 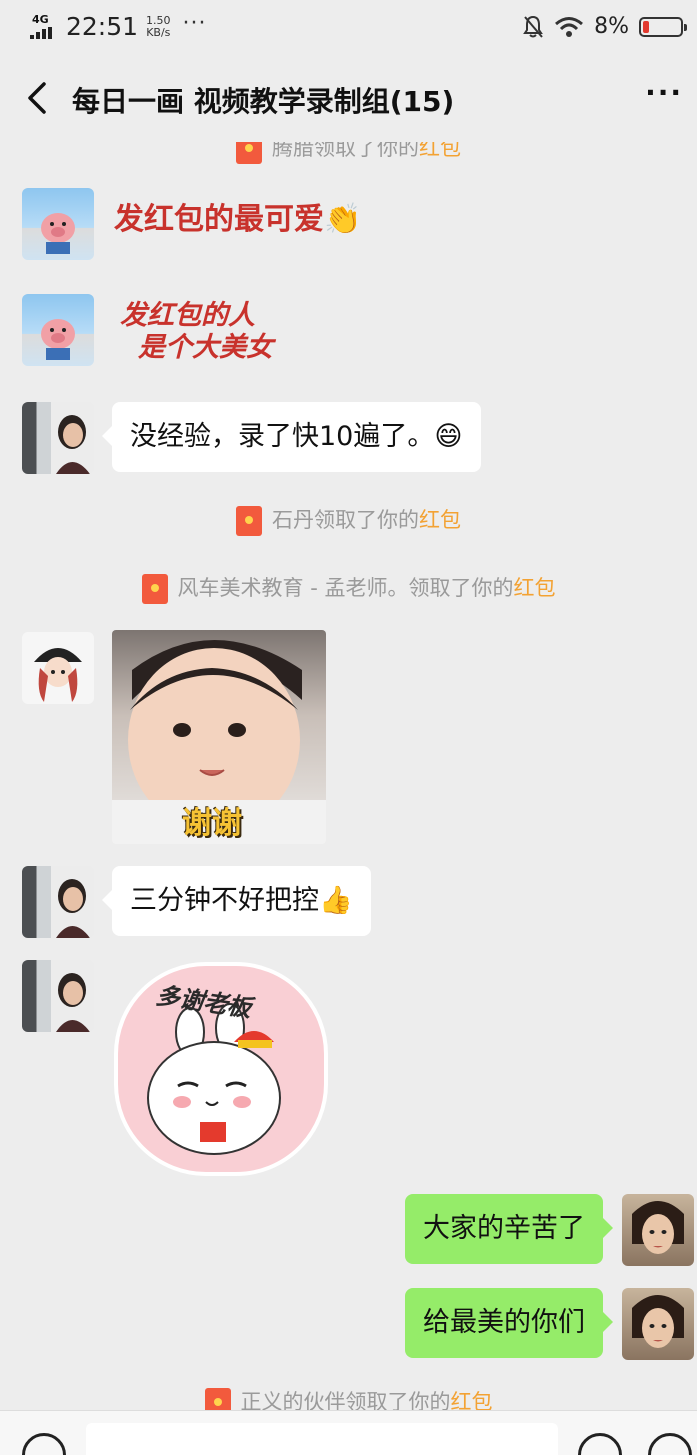 What do you see at coordinates (670, 1444) in the screenshot?
I see `plus-icon` at bounding box center [670, 1444].